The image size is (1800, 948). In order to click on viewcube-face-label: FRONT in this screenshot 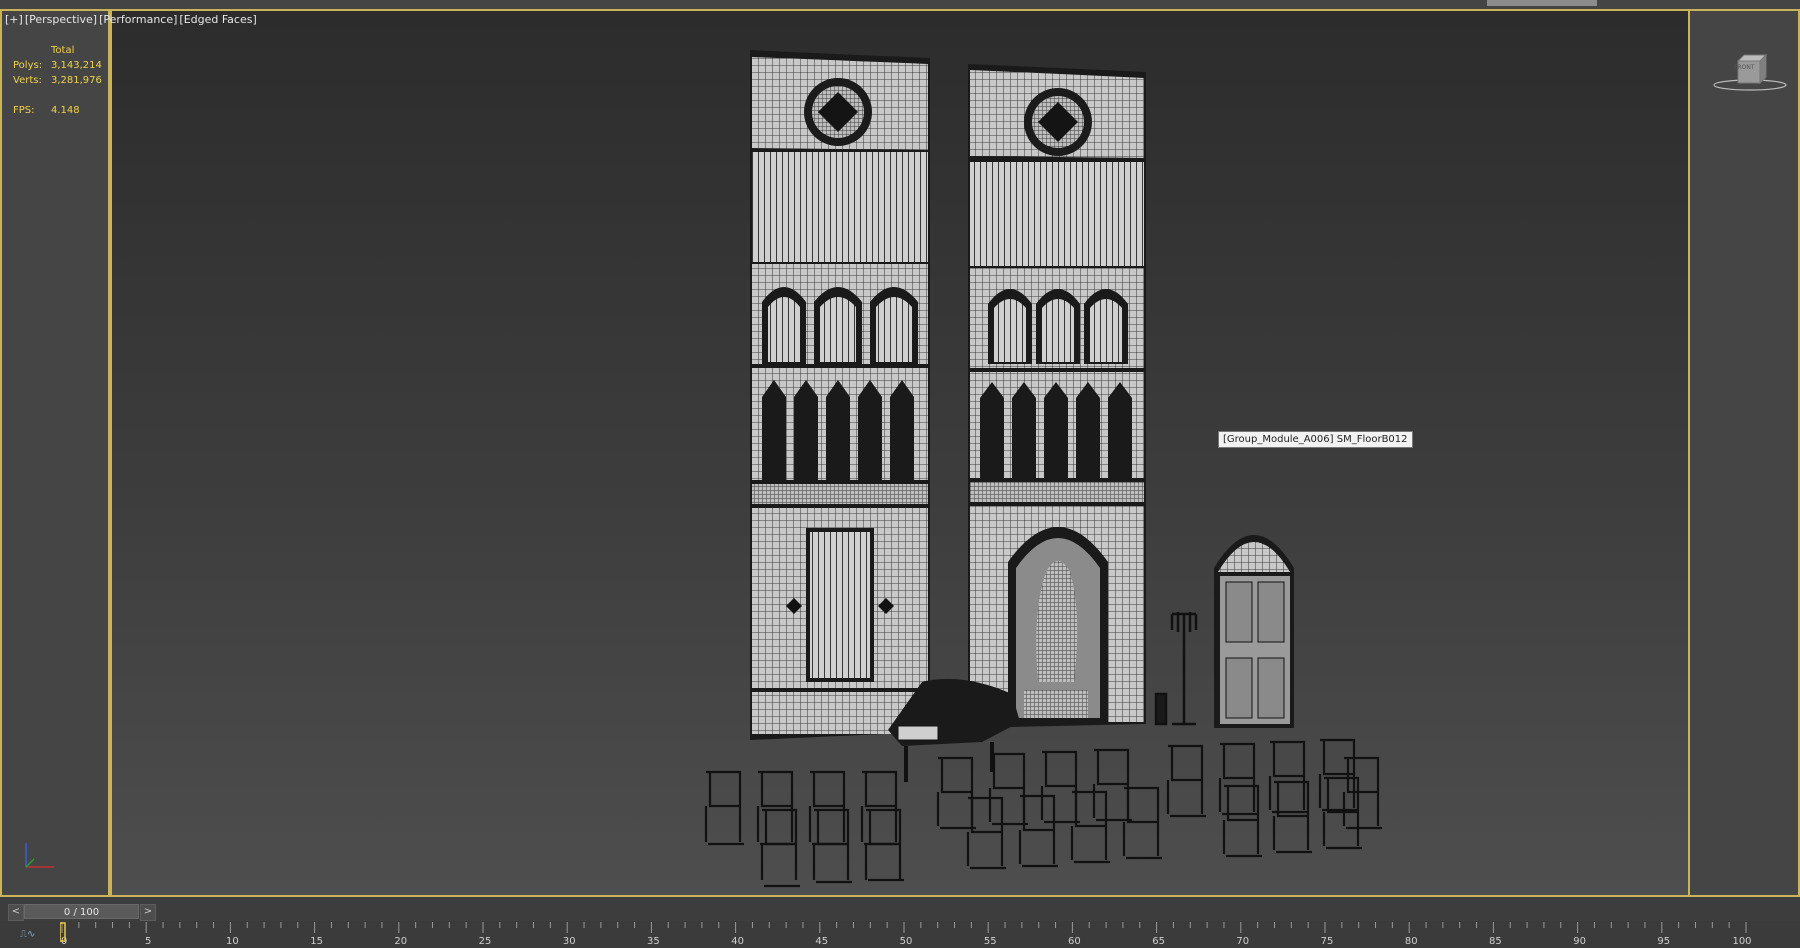, I will do `click(1744, 67)`.